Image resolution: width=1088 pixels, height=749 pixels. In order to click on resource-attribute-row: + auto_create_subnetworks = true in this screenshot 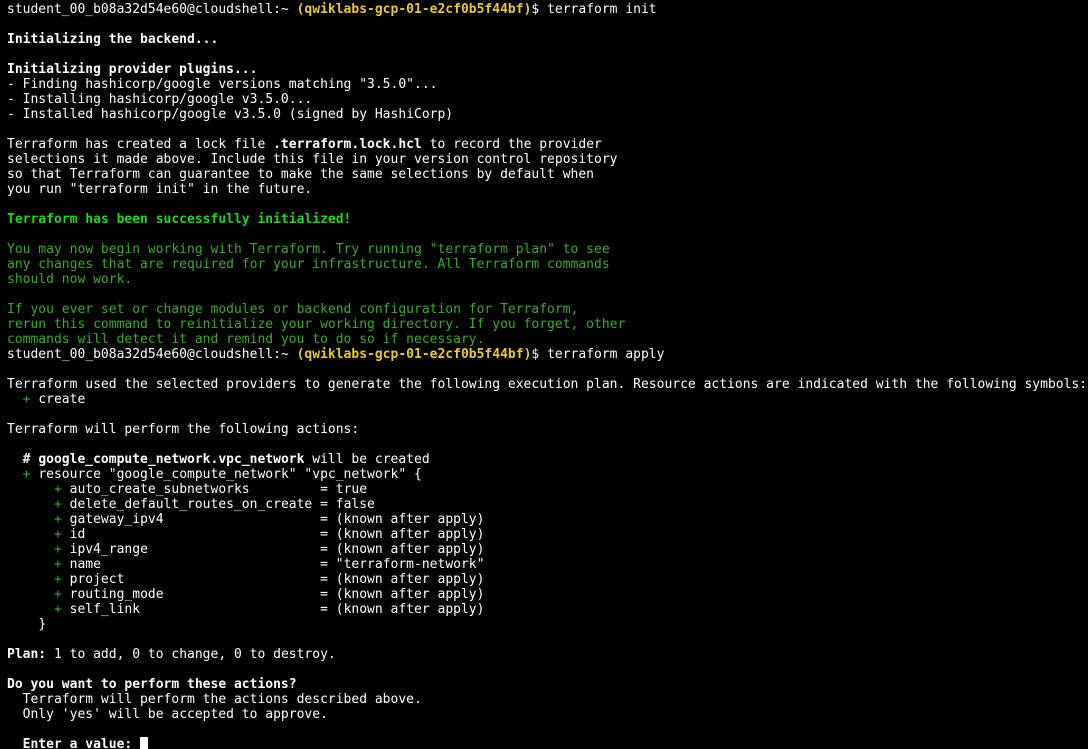, I will do `click(547, 489)`.